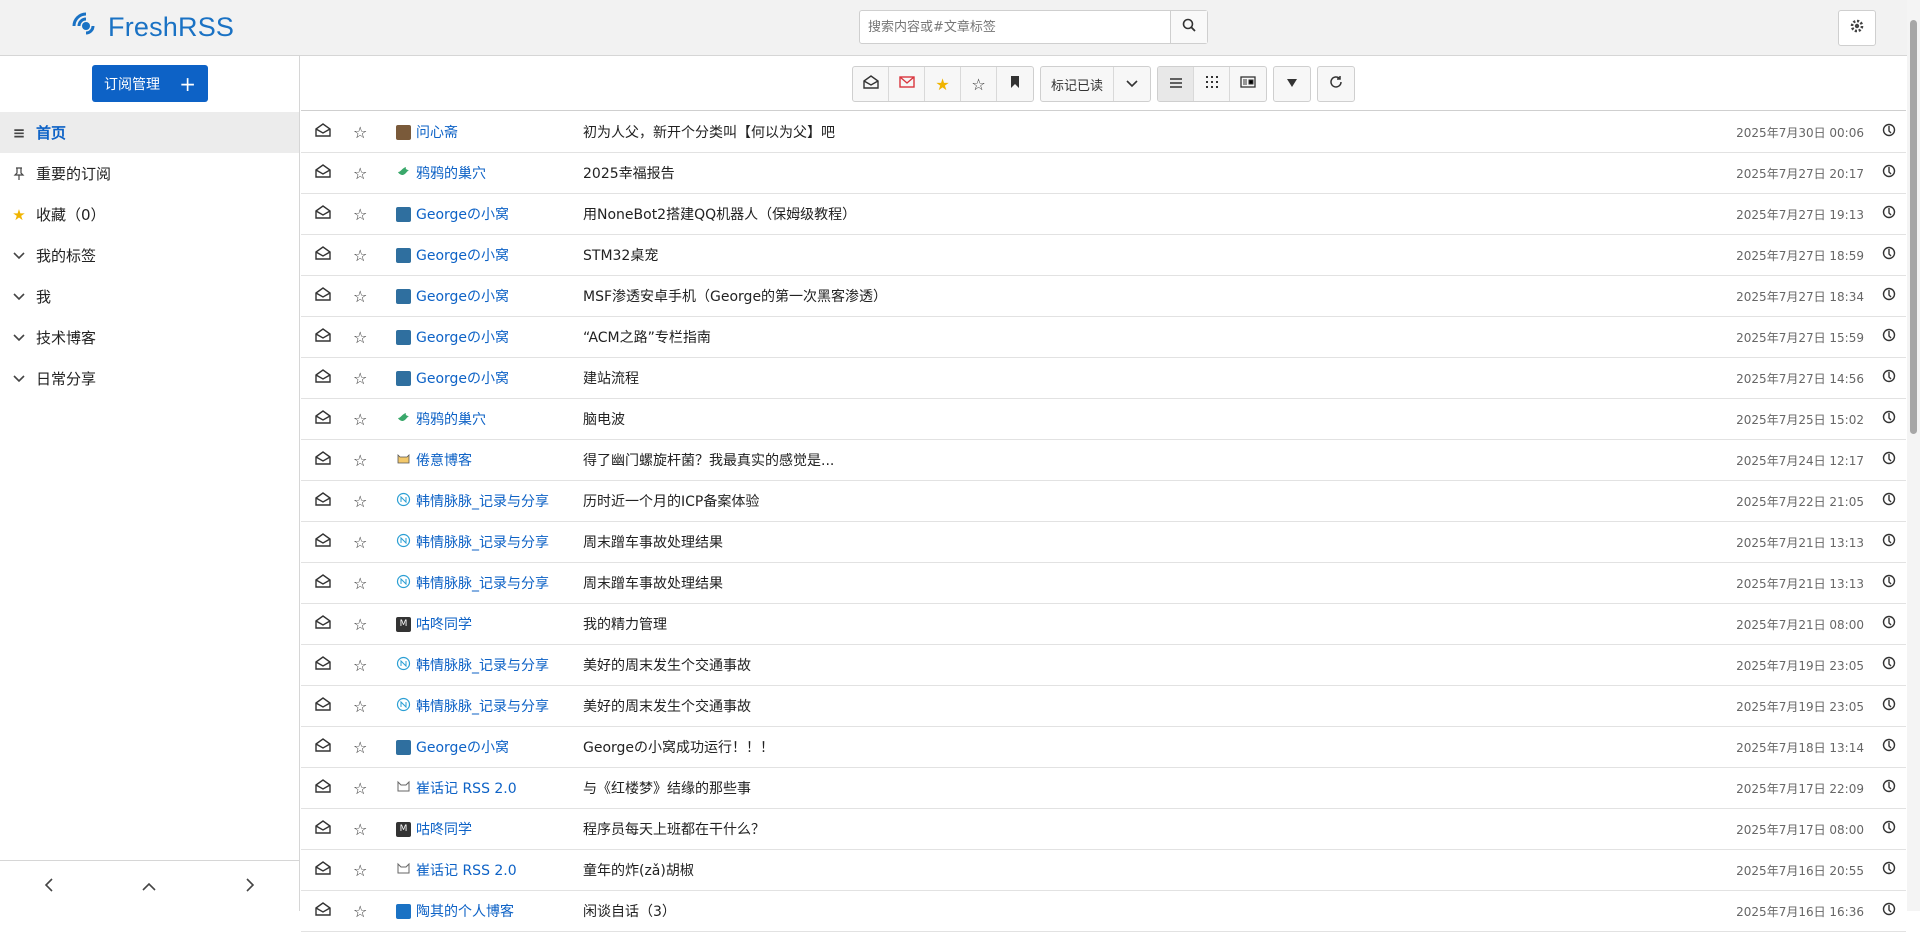  What do you see at coordinates (979, 84) in the screenshot?
I see `filter-unstarred-button: ☆` at bounding box center [979, 84].